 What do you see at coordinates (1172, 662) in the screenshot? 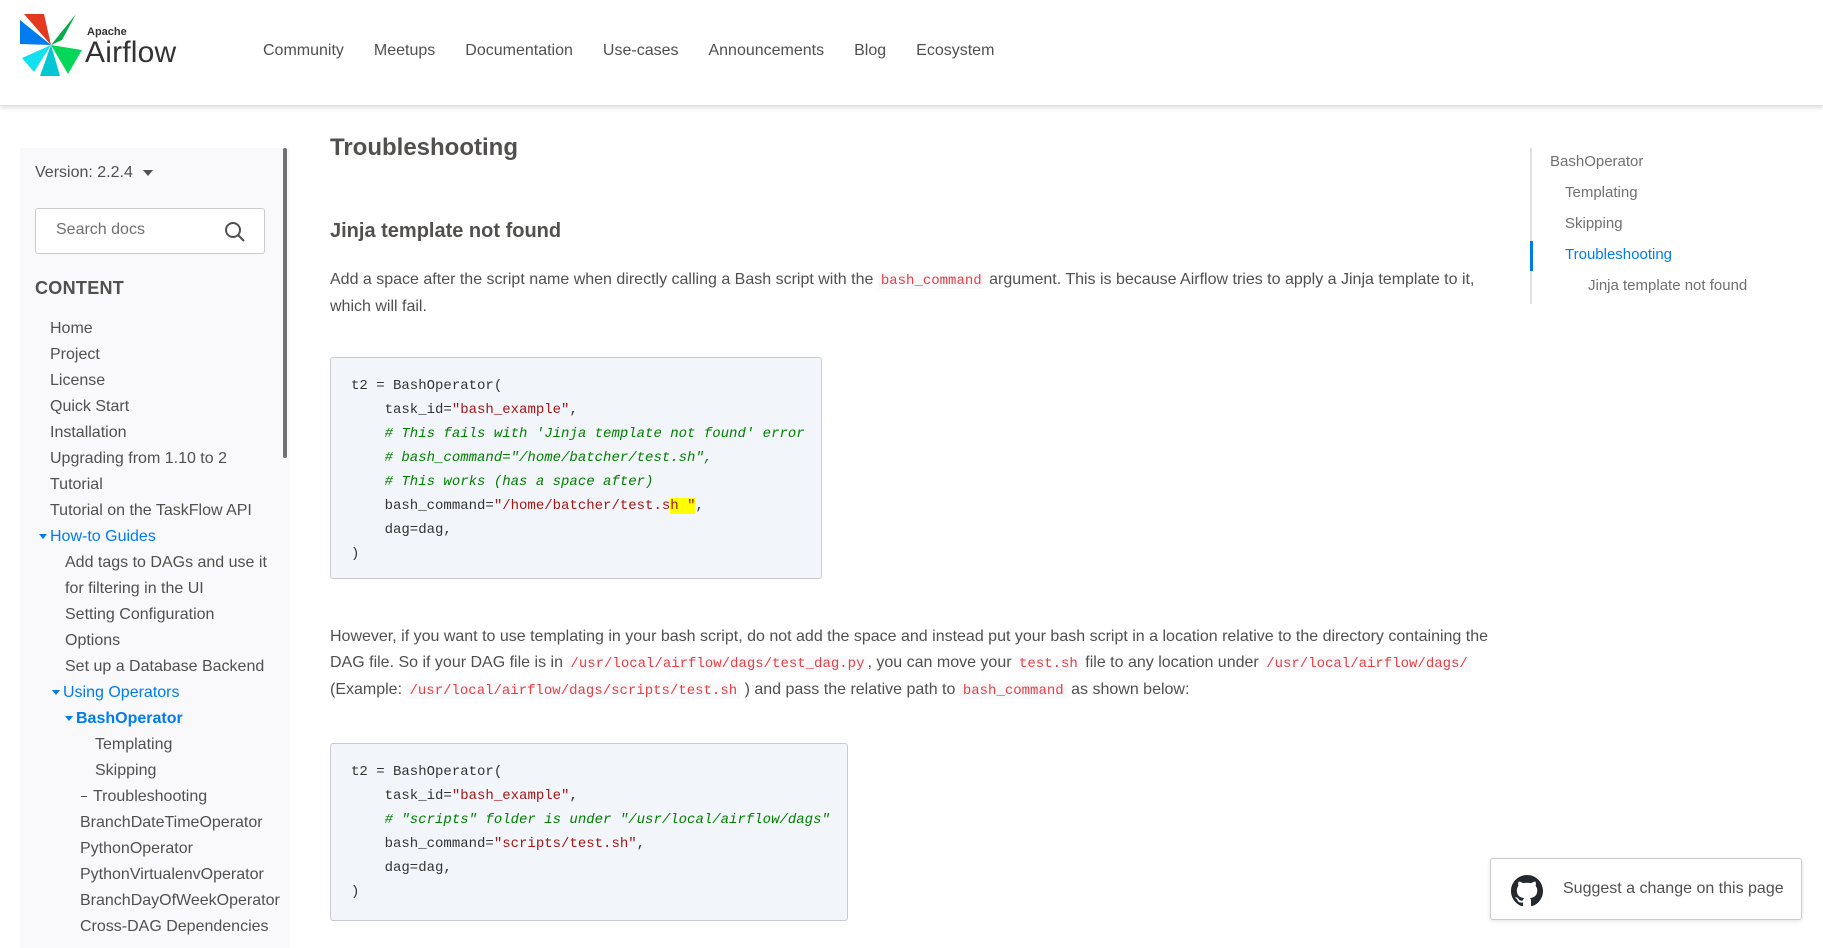
I see `para-text: file to any location under` at bounding box center [1172, 662].